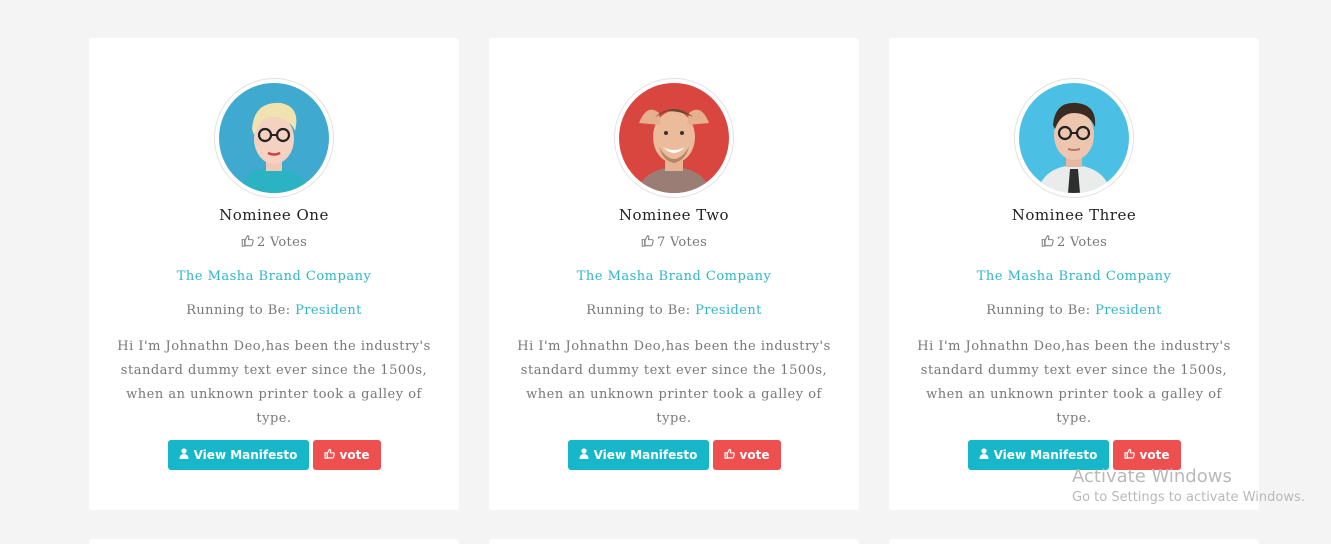  I want to click on watermark-subtitle: Go to Settings to activate Windows., so click(1188, 497).